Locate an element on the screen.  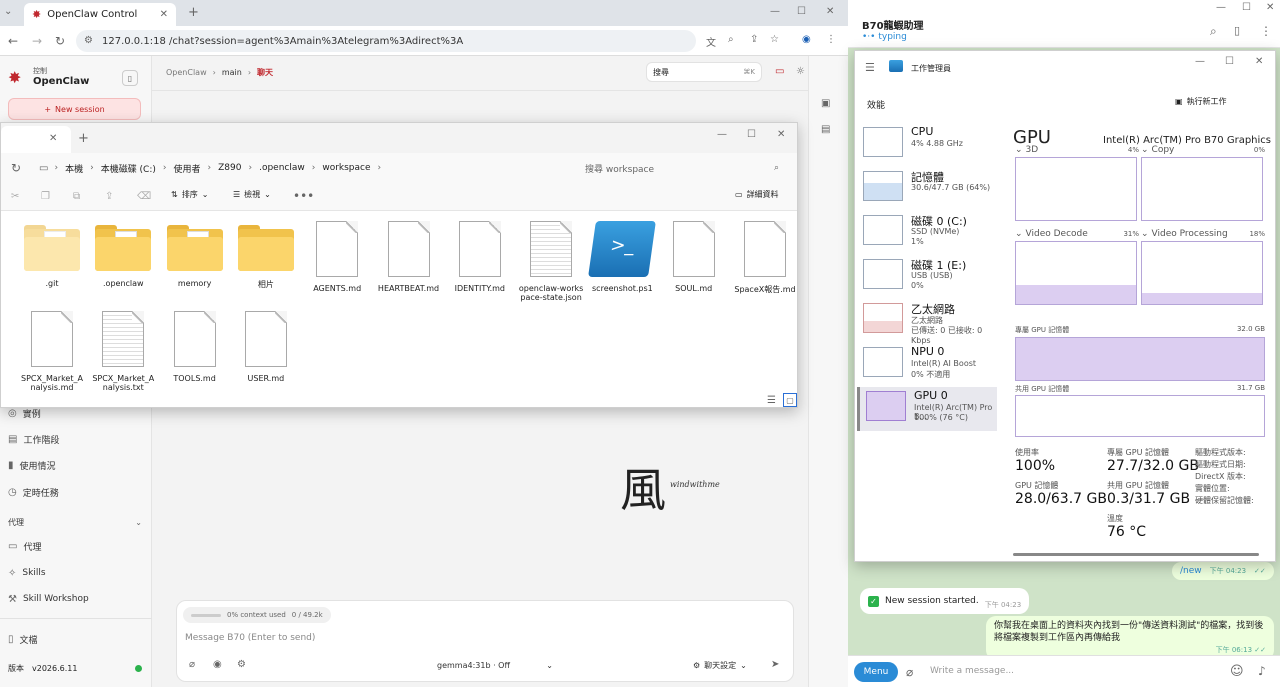
engine-label-row: ⌄ Video Decode 31% is located at coordinates (1077, 234).